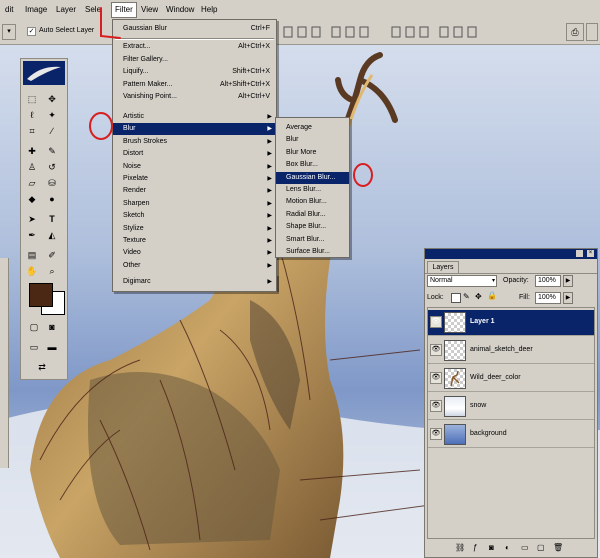 The width and height of the screenshot is (600, 558). Describe the element at coordinates (52, 327) in the screenshot. I see `quick-mask-icon: ◙` at that location.